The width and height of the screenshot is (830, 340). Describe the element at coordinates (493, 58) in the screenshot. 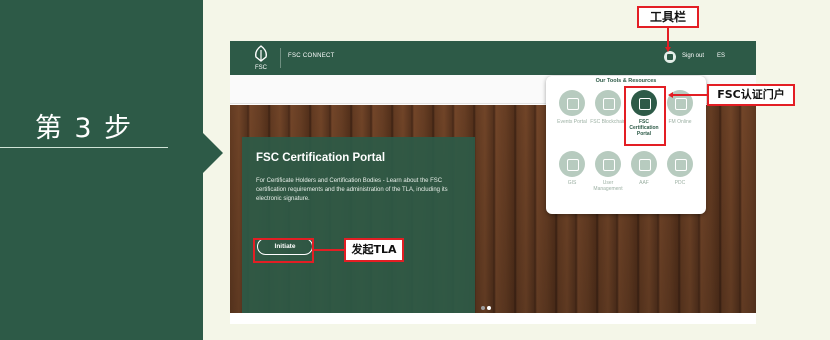

I see `top-navbar: FSC FSC CONNECT Sign out ES` at that location.